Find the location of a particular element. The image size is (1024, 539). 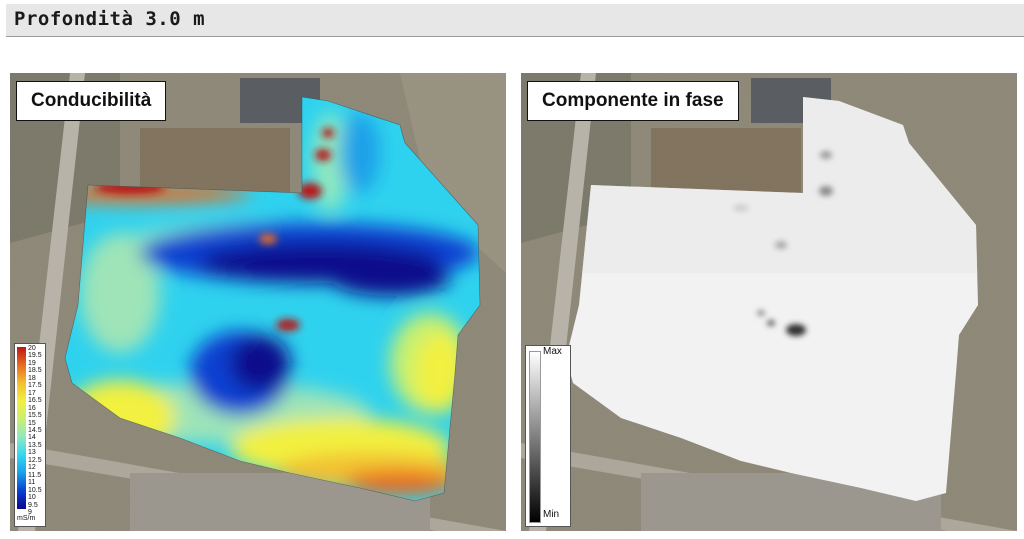

conductivity-tick-label: 17 is located at coordinates (32, 393).